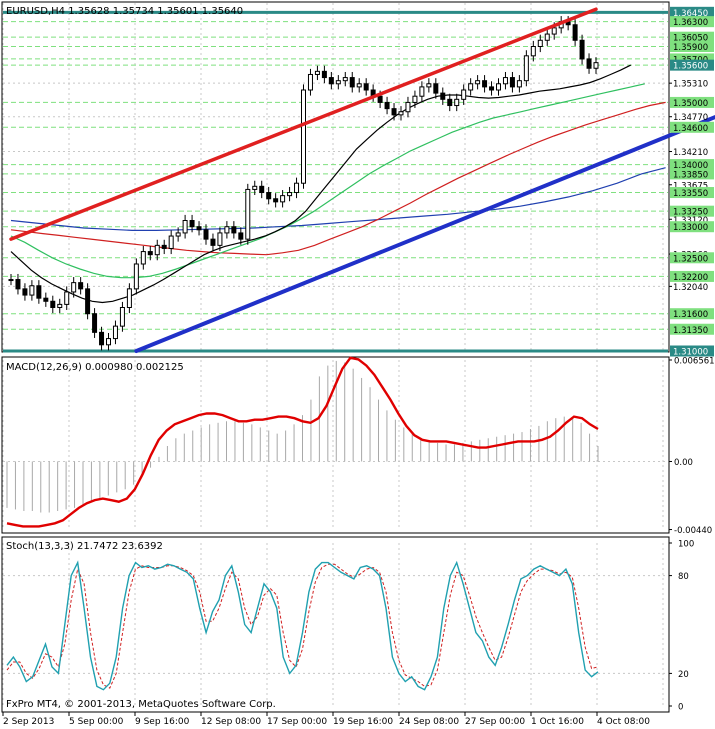 This screenshot has height=729, width=715. I want to click on stoch-tick-label: 20, so click(683, 675).